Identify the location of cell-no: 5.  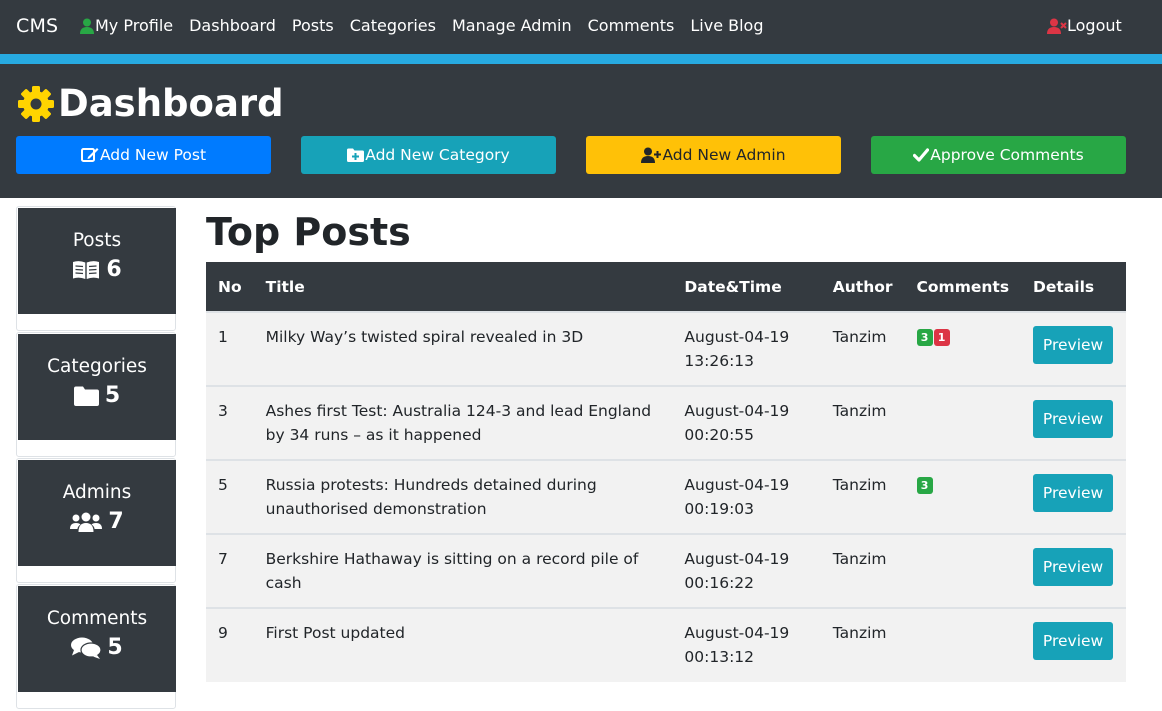
(223, 485).